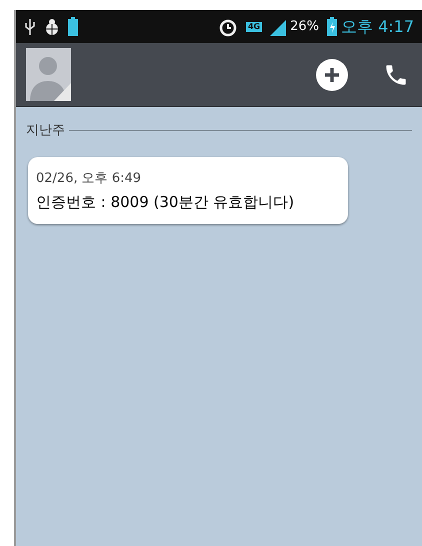 The image size is (422, 546). Describe the element at coordinates (331, 26) in the screenshot. I see `charging-battery-icon` at that location.